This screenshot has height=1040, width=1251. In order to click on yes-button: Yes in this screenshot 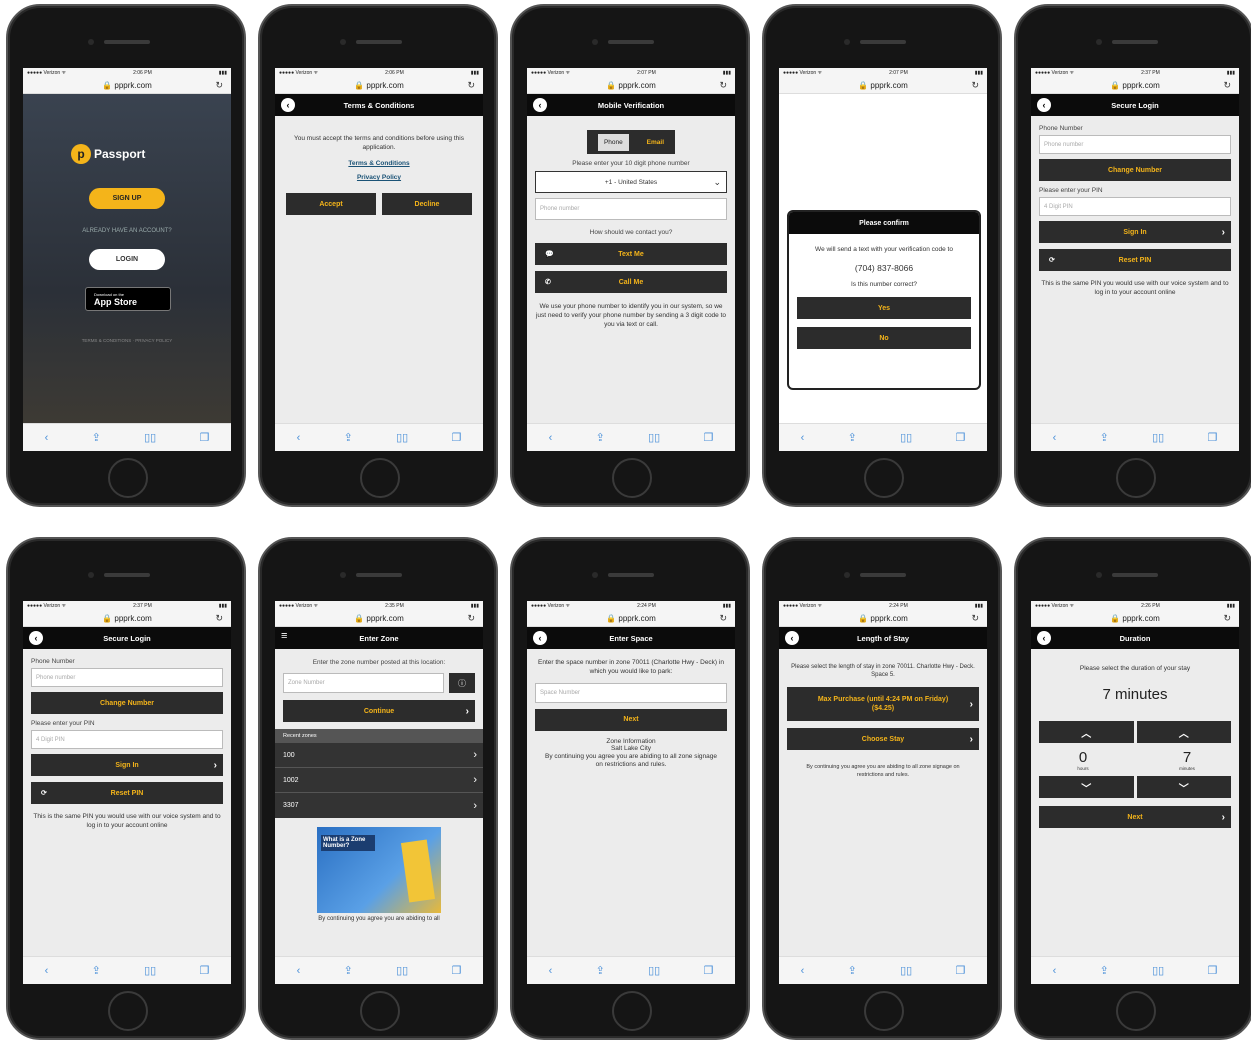, I will do `click(884, 308)`.